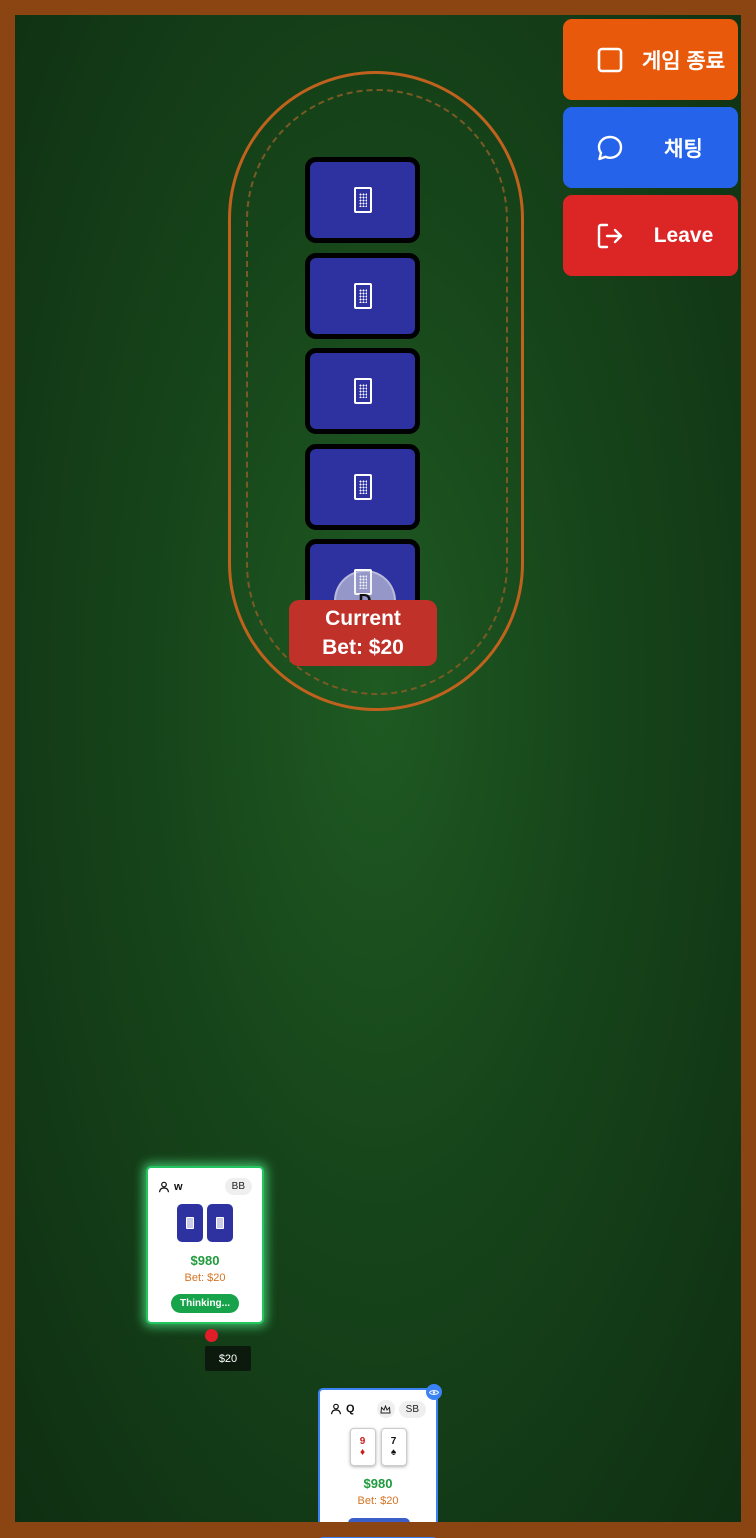 The image size is (756, 1538). I want to click on eye-icon, so click(434, 1392).